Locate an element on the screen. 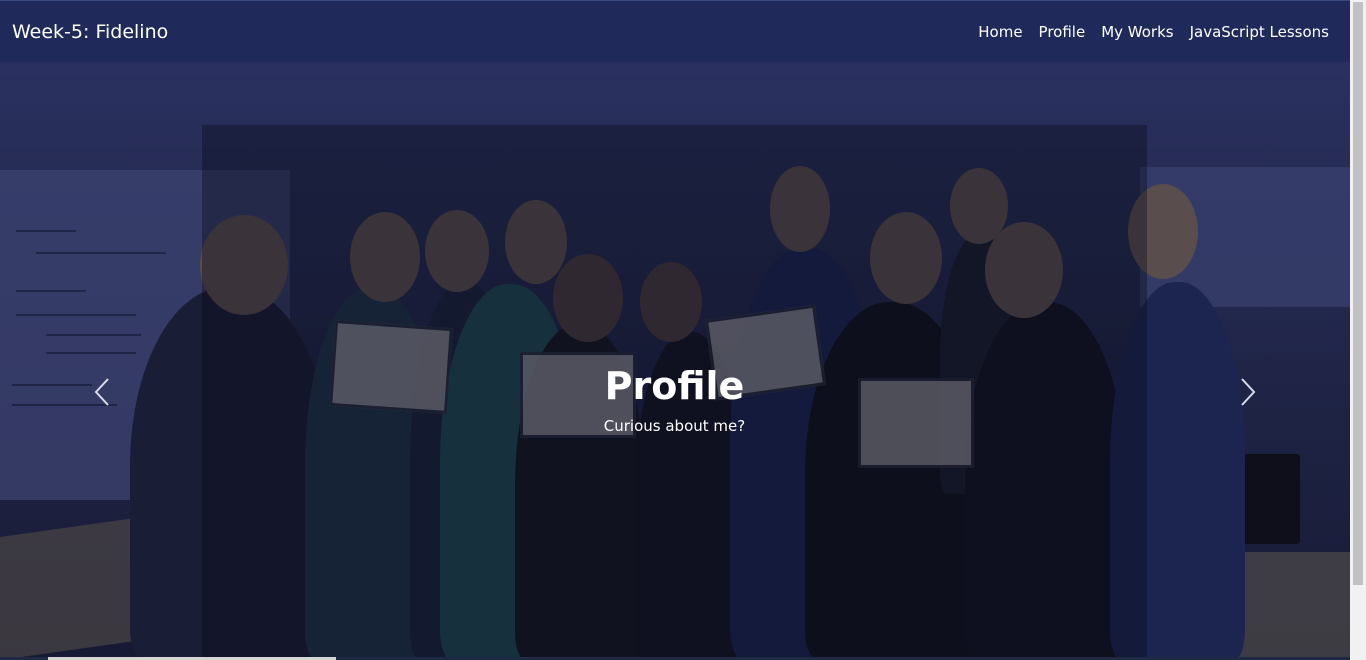  carousel-caption: Profile Curious about me? is located at coordinates (674, 398).